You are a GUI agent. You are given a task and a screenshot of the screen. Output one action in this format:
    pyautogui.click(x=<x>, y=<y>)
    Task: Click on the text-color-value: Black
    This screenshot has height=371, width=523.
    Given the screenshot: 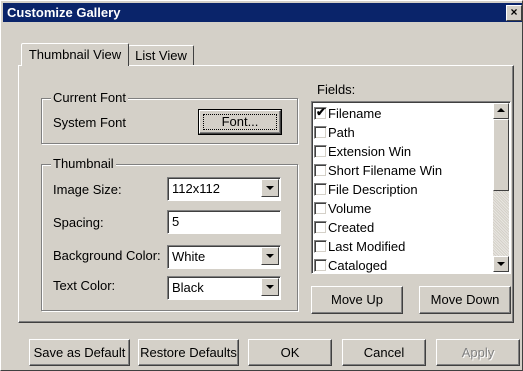 What is the action you would take?
    pyautogui.click(x=188, y=287)
    